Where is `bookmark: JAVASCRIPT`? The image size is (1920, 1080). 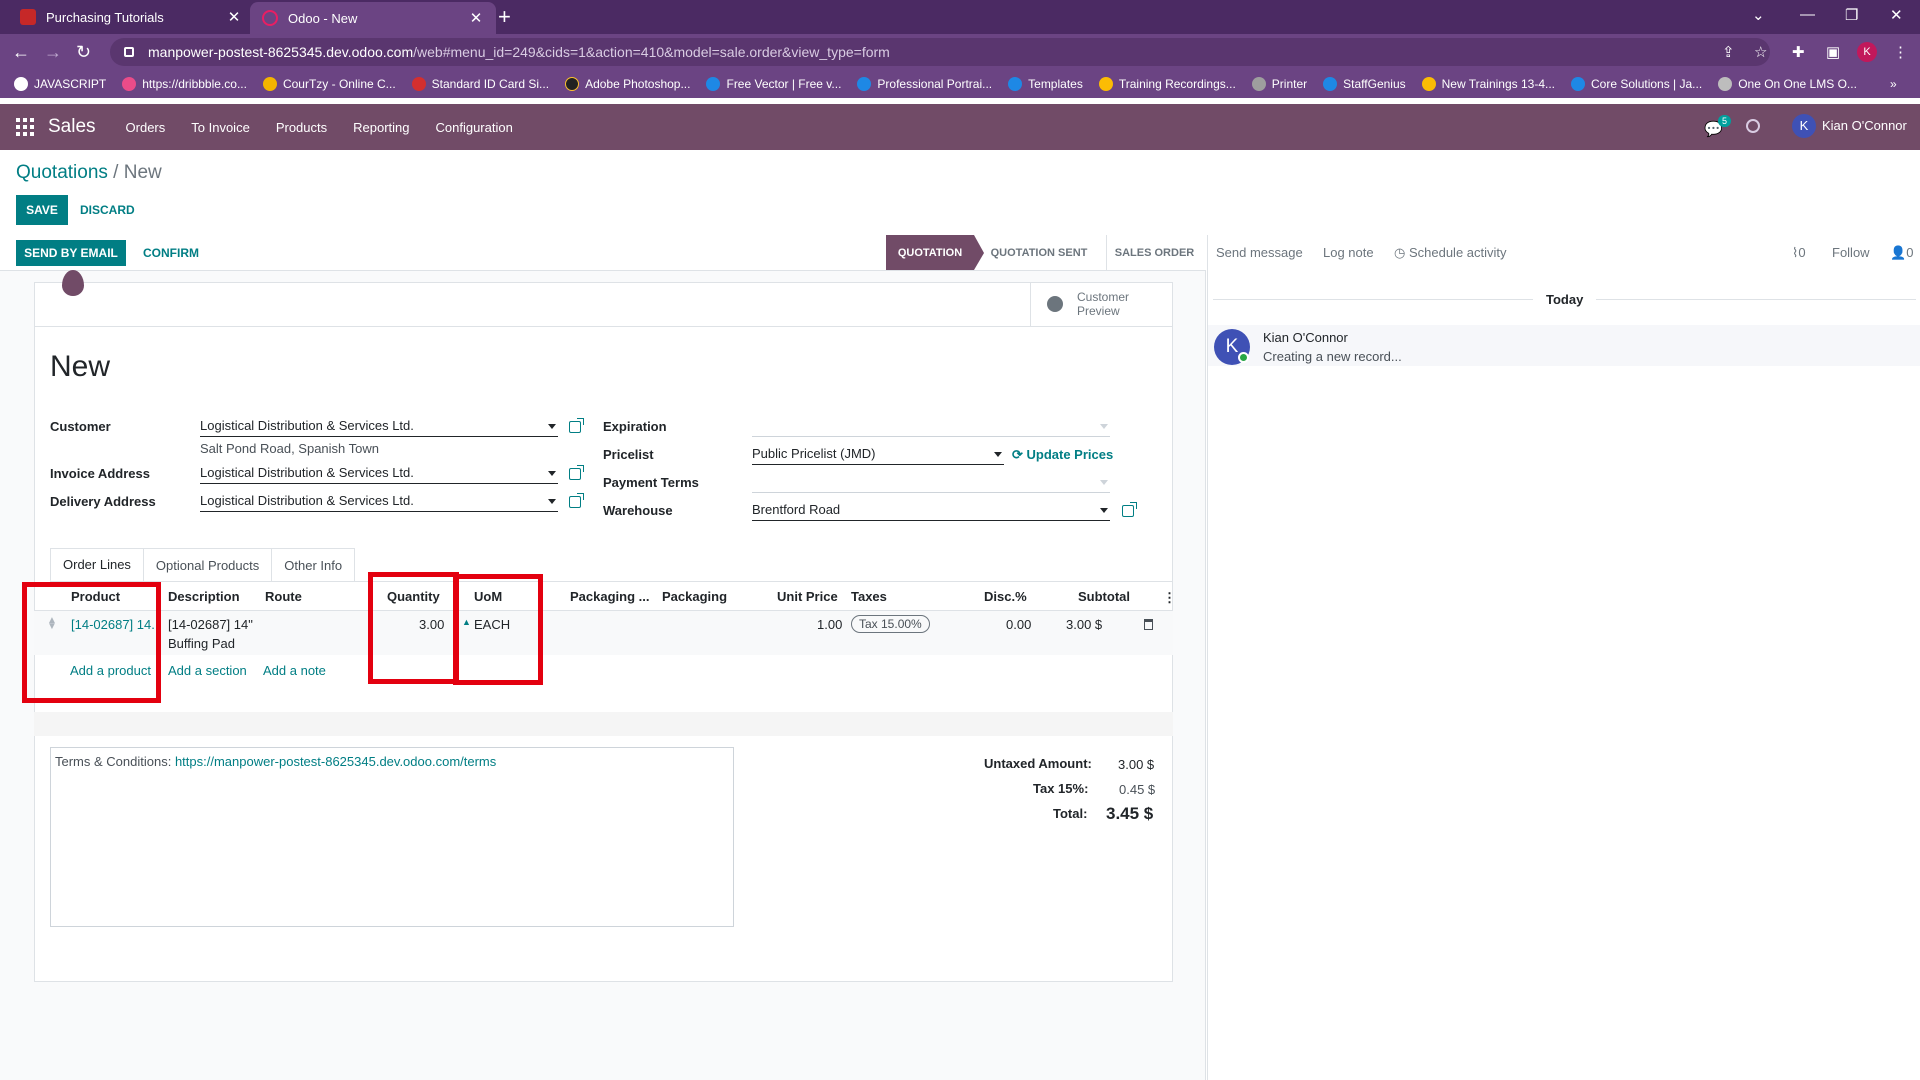 bookmark: JAVASCRIPT is located at coordinates (60, 84).